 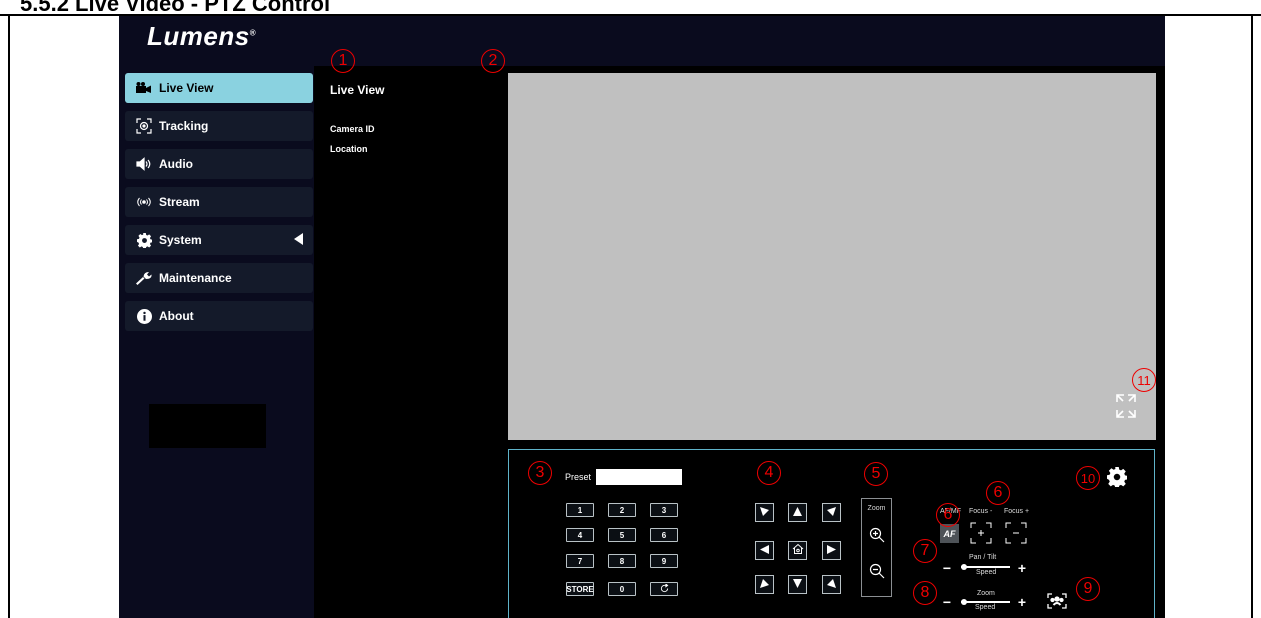 I want to click on sidebar-item-maintenance: Maintenance, so click(x=219, y=278).